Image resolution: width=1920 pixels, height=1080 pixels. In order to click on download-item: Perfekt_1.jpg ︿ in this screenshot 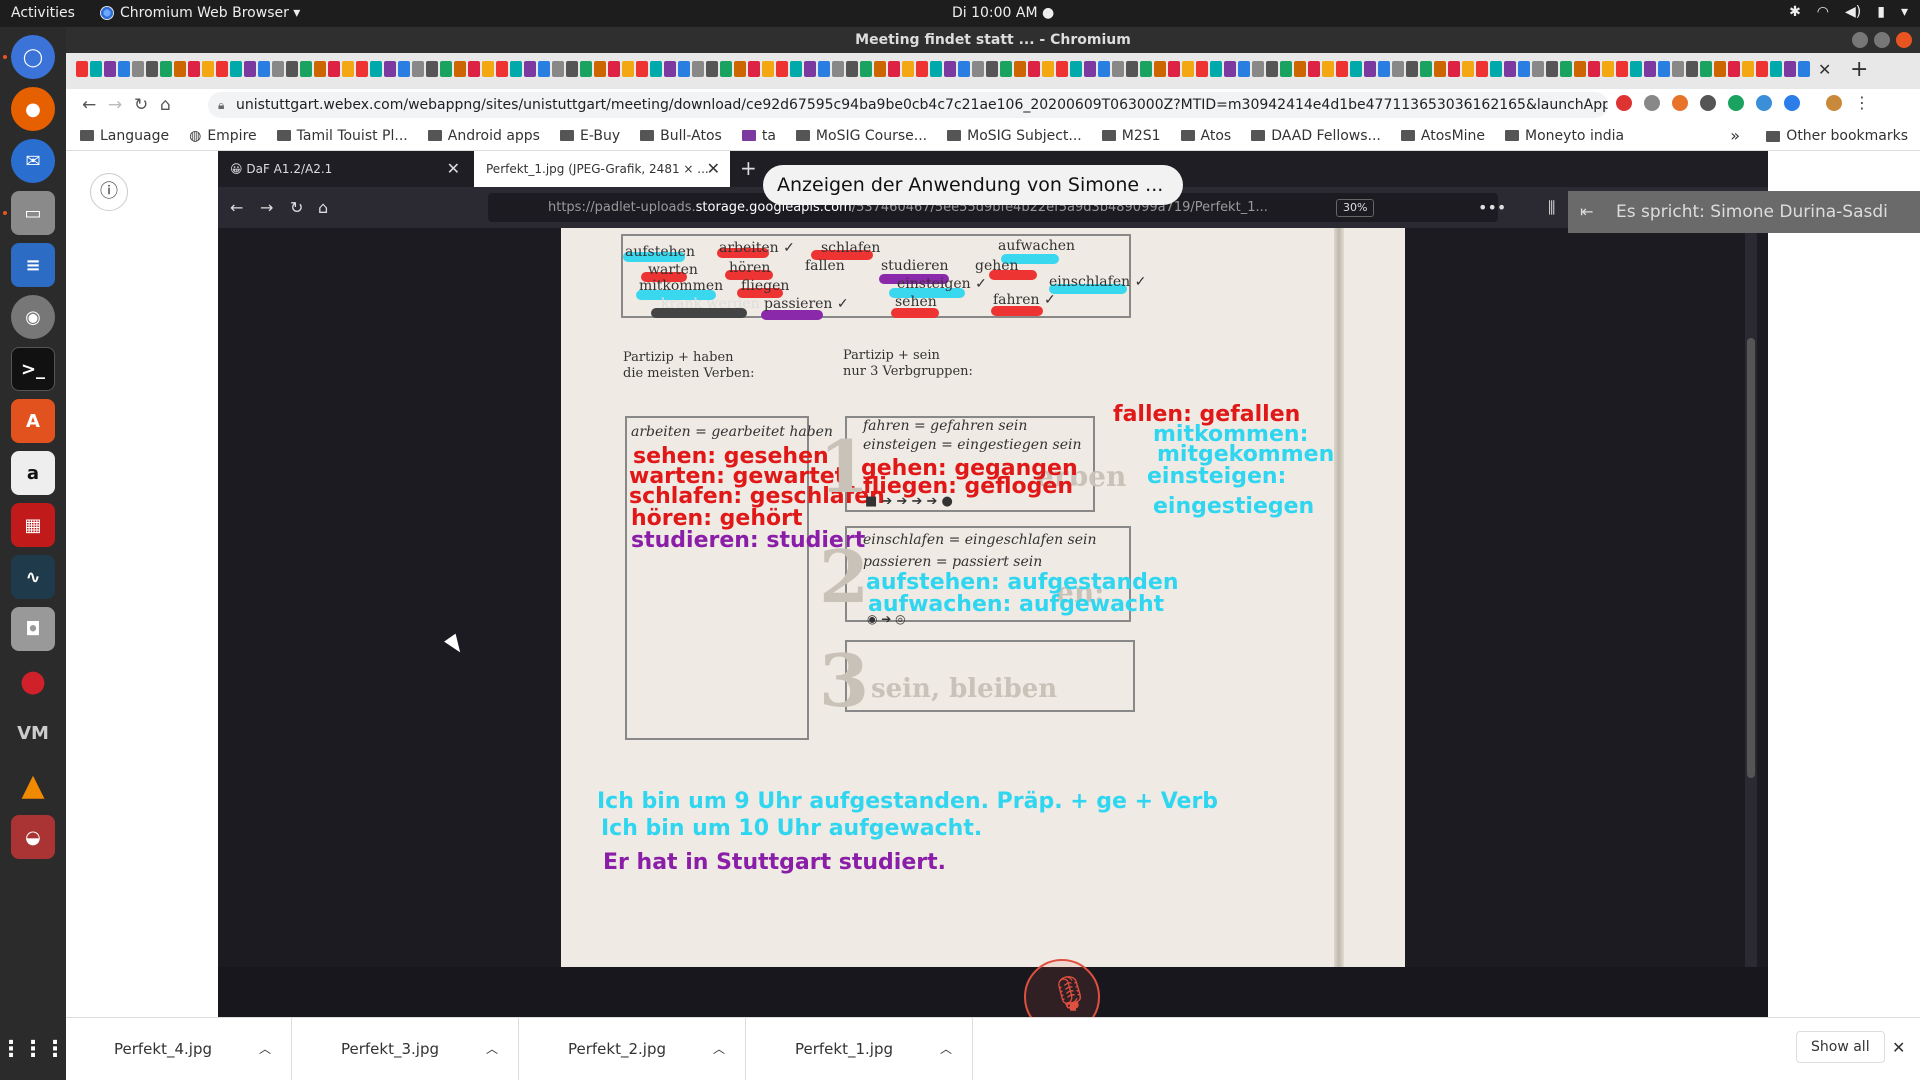, I will do `click(860, 1049)`.